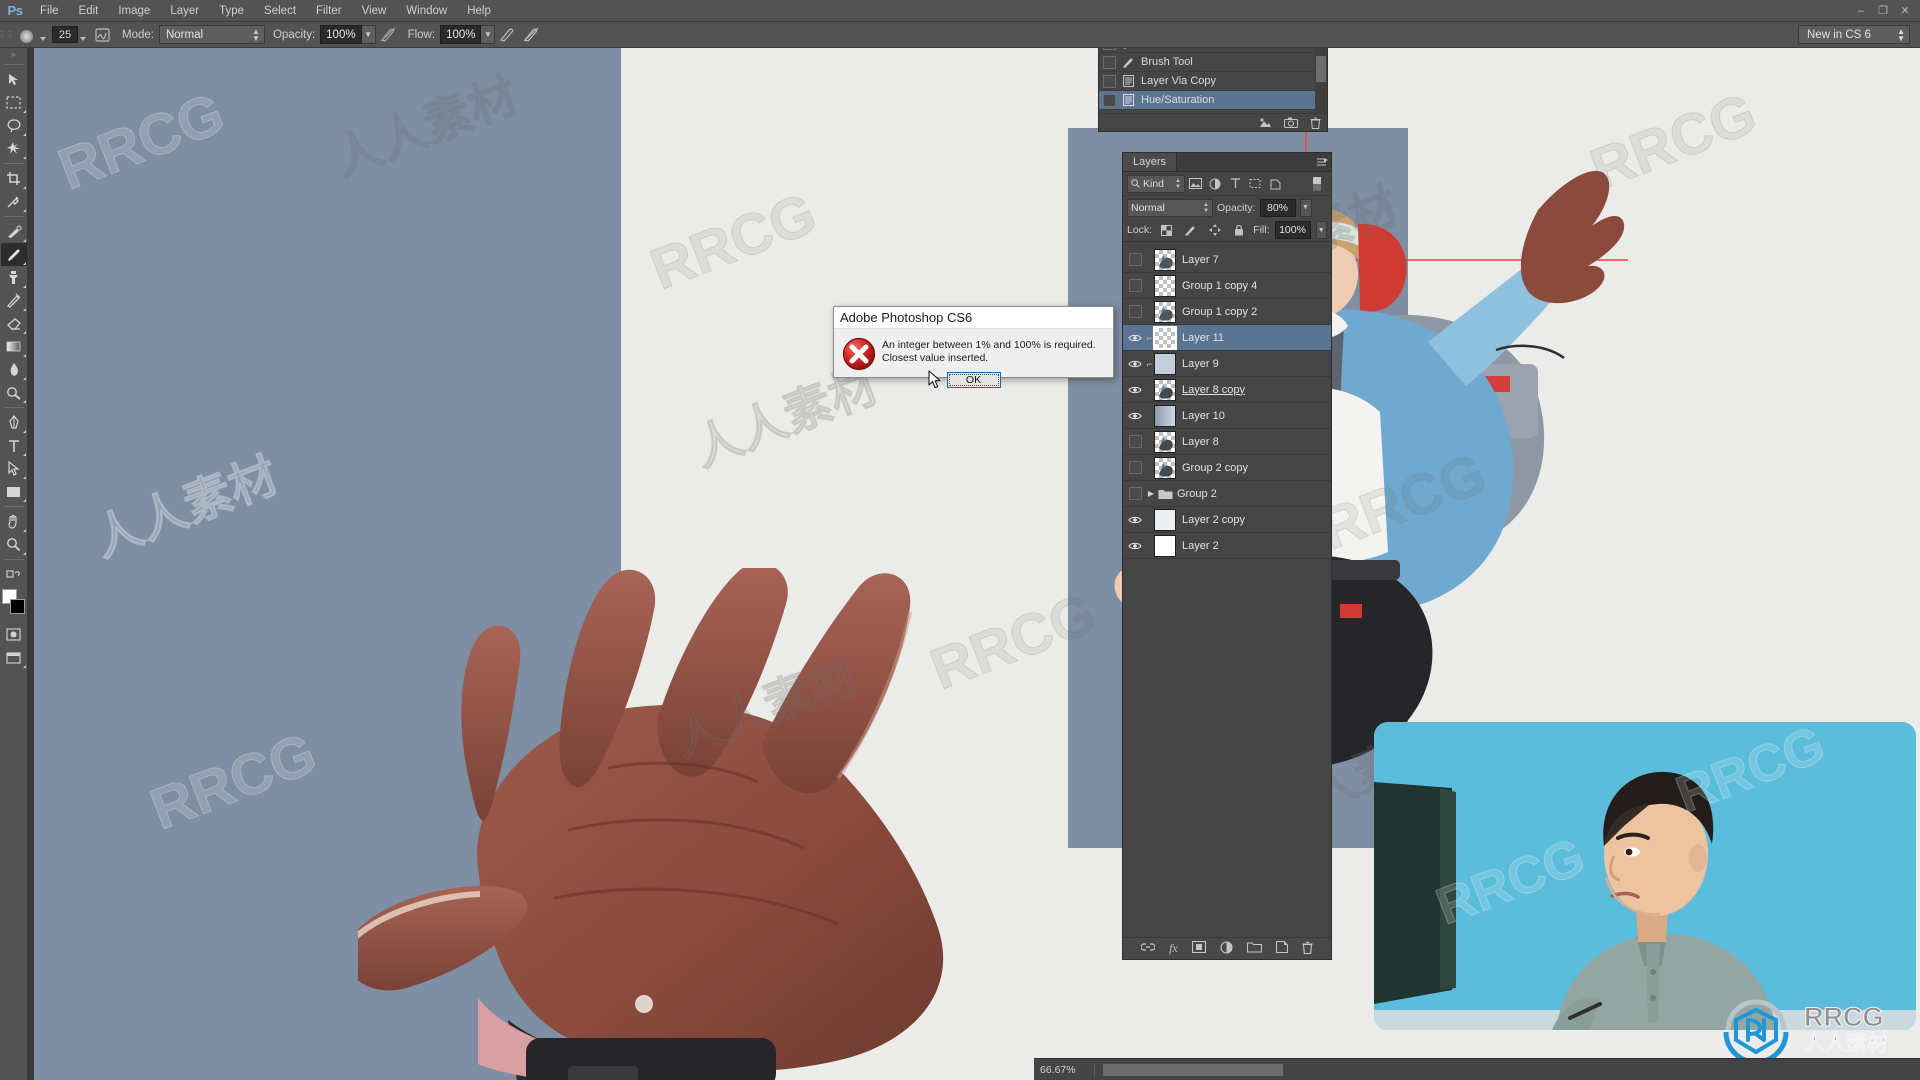 This screenshot has height=1080, width=1920. Describe the element at coordinates (1227, 364) in the screenshot. I see `table-row: ⌐ Layer 9` at that location.